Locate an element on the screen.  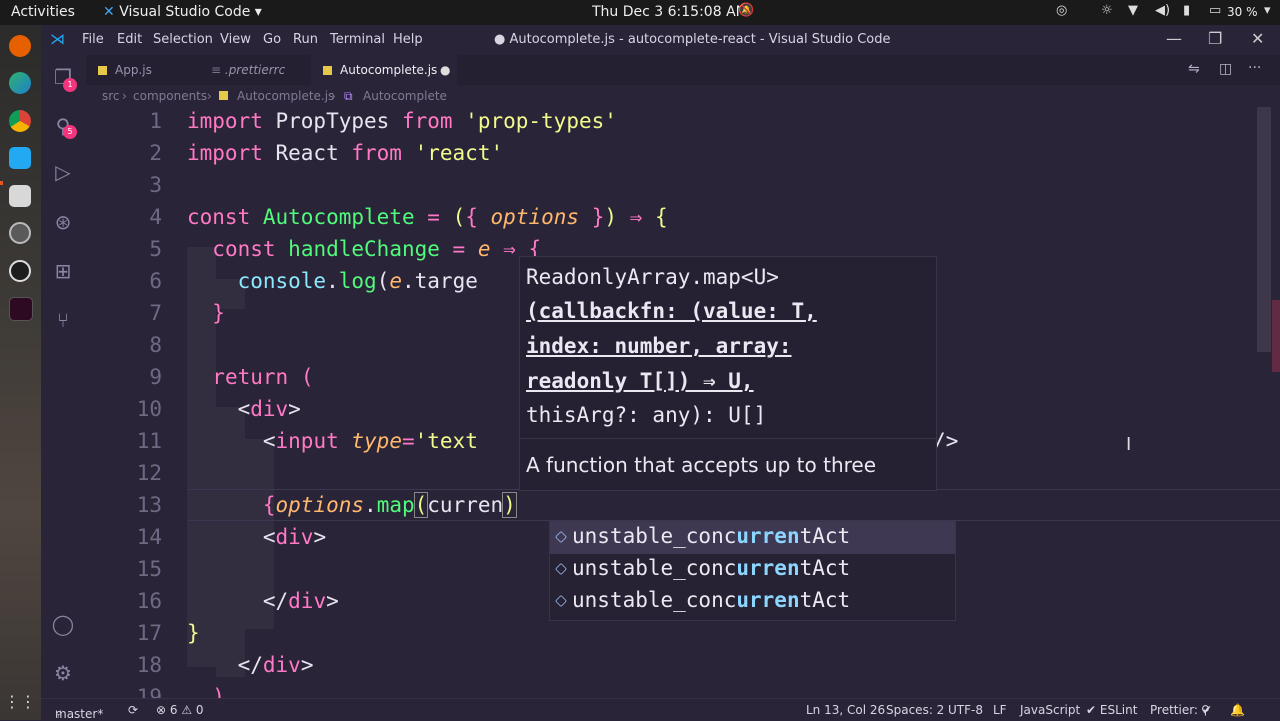
obs-icon is located at coordinates (20, 271).